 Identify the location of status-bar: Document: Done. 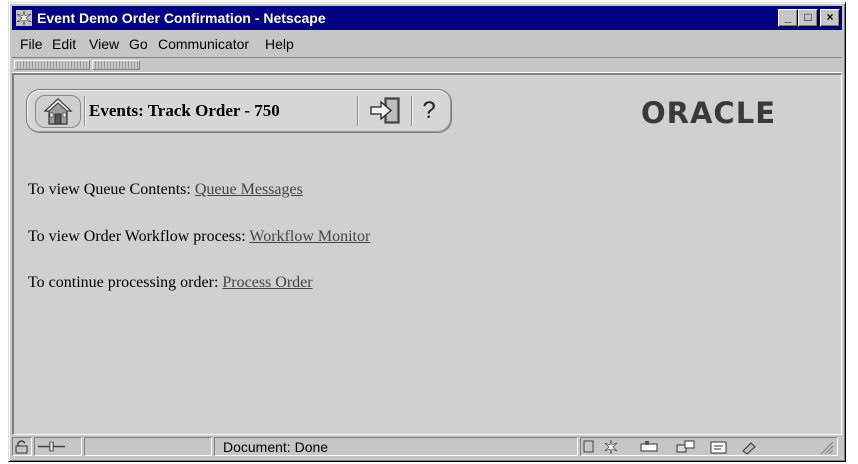
(427, 447).